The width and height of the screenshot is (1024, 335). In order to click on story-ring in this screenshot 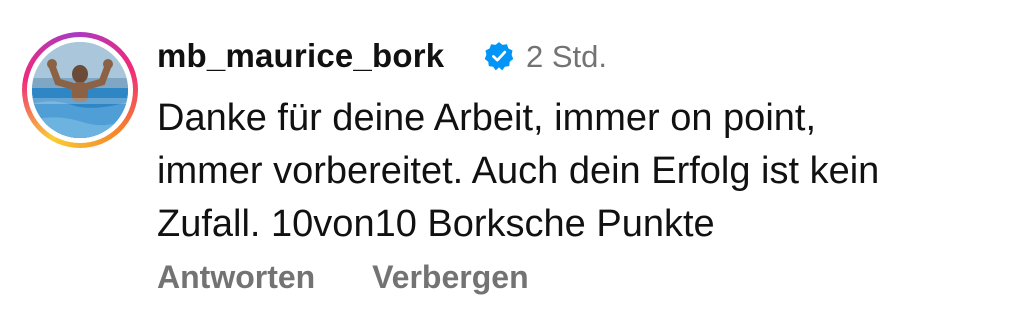, I will do `click(80, 90)`.